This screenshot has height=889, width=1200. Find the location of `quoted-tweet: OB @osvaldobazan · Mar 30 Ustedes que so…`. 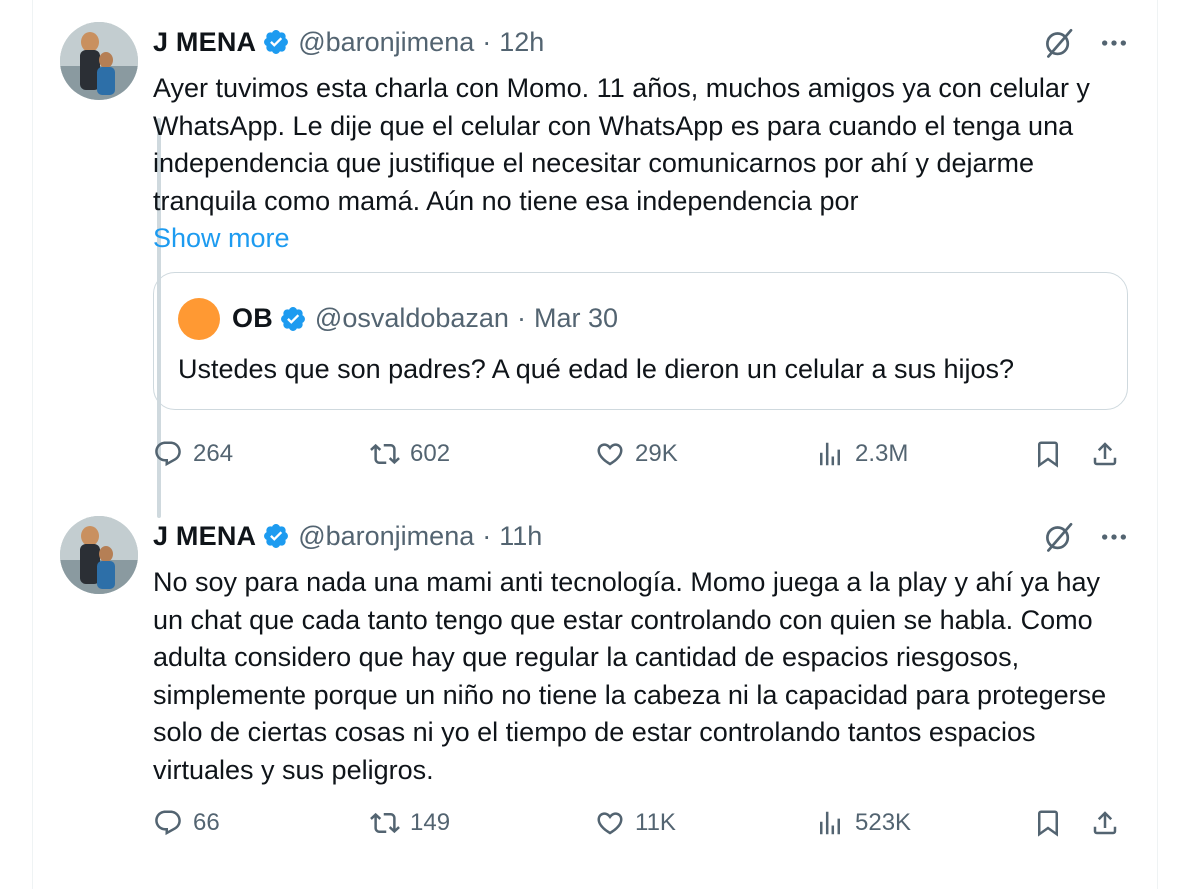

quoted-tweet: OB @osvaldobazan · Mar 30 Ustedes que so… is located at coordinates (640, 340).